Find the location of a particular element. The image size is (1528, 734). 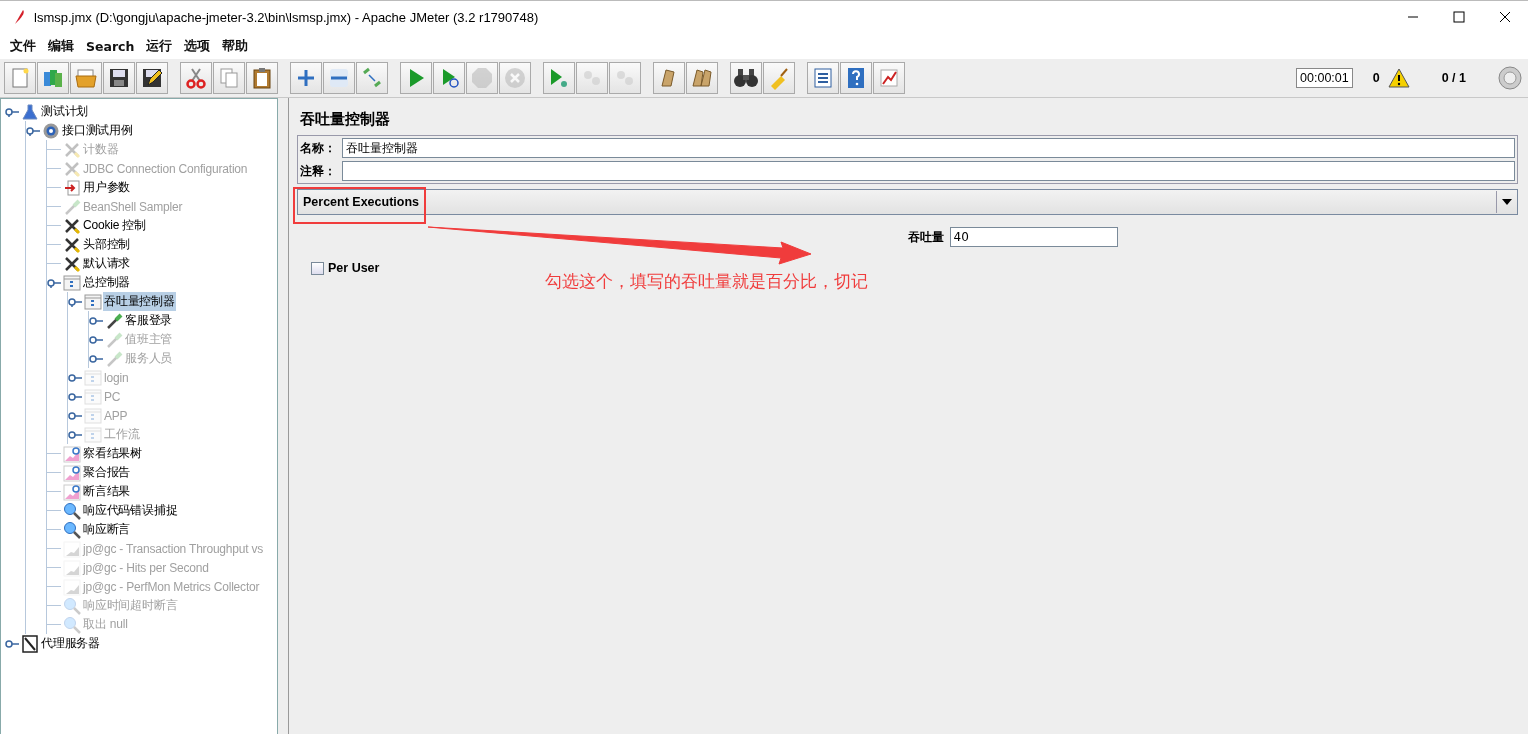

tree-item: 默认请求 is located at coordinates (107, 263).